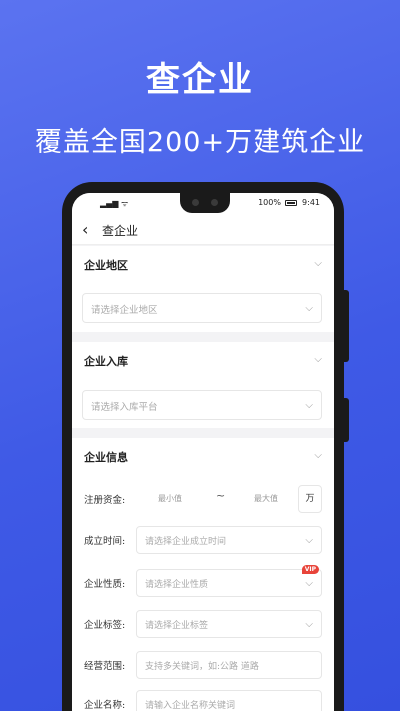 The image size is (400, 711). Describe the element at coordinates (114, 203) in the screenshot. I see `signal-wifi-icon: ▂▄▆ ᯤ` at that location.